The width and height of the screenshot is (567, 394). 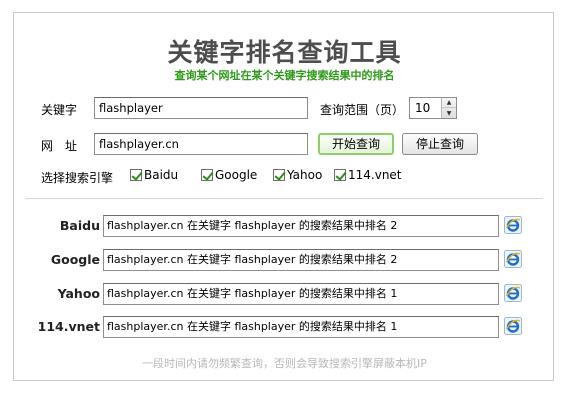 I want to click on result-engine-label: Yahoo, so click(x=78, y=293).